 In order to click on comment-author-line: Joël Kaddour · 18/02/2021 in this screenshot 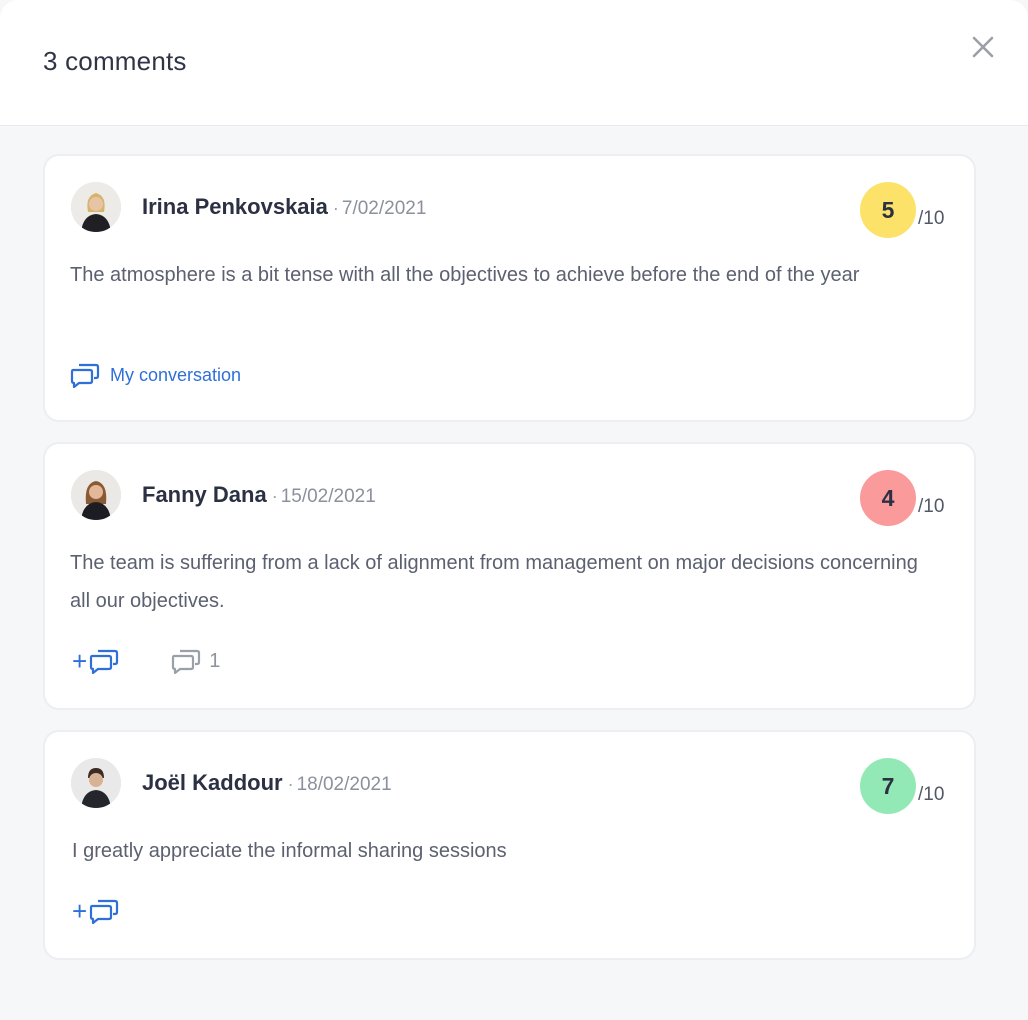, I will do `click(267, 784)`.